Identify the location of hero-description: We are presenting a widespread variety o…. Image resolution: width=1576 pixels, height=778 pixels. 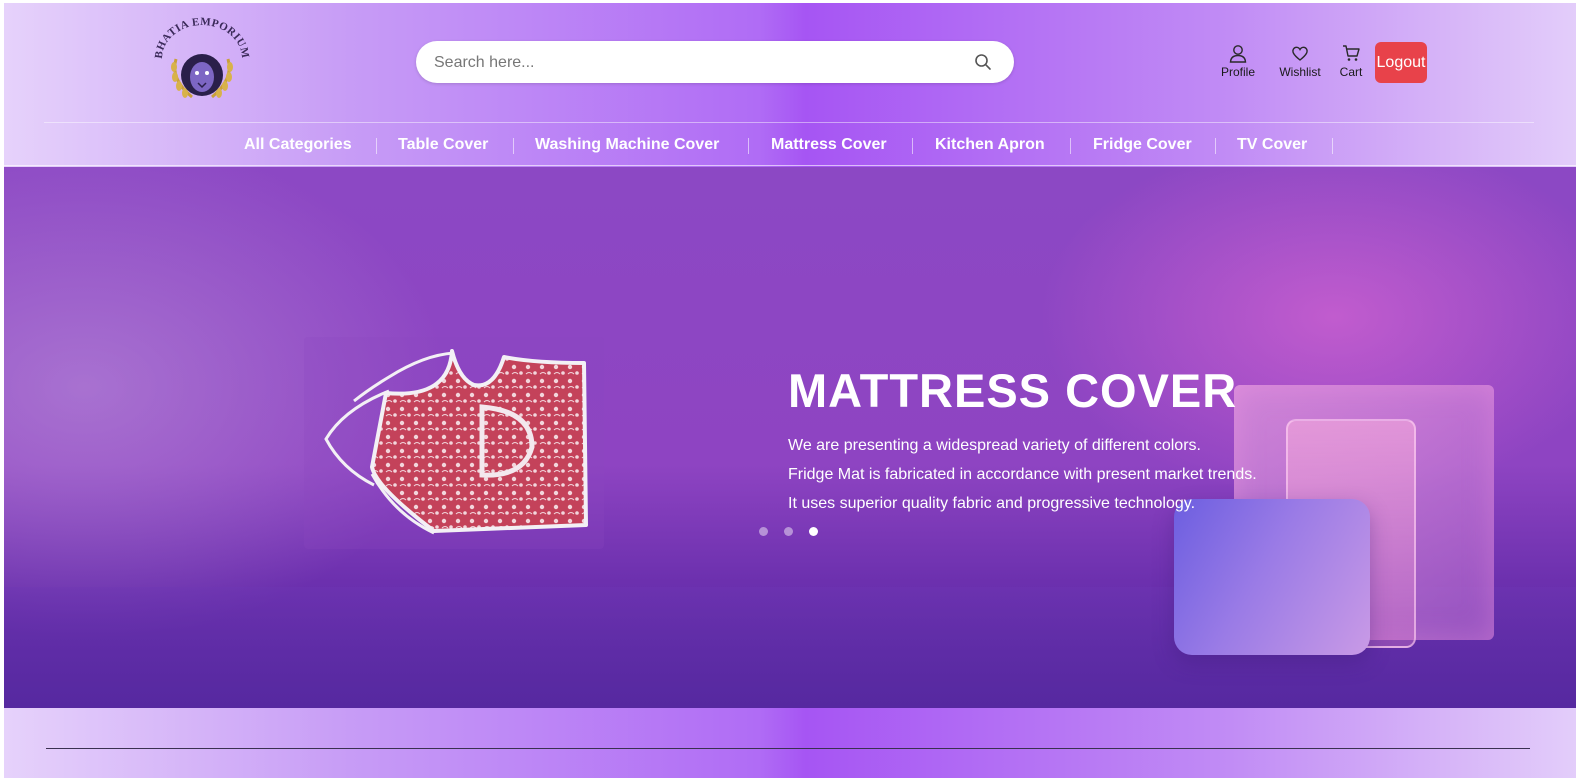
(1022, 474).